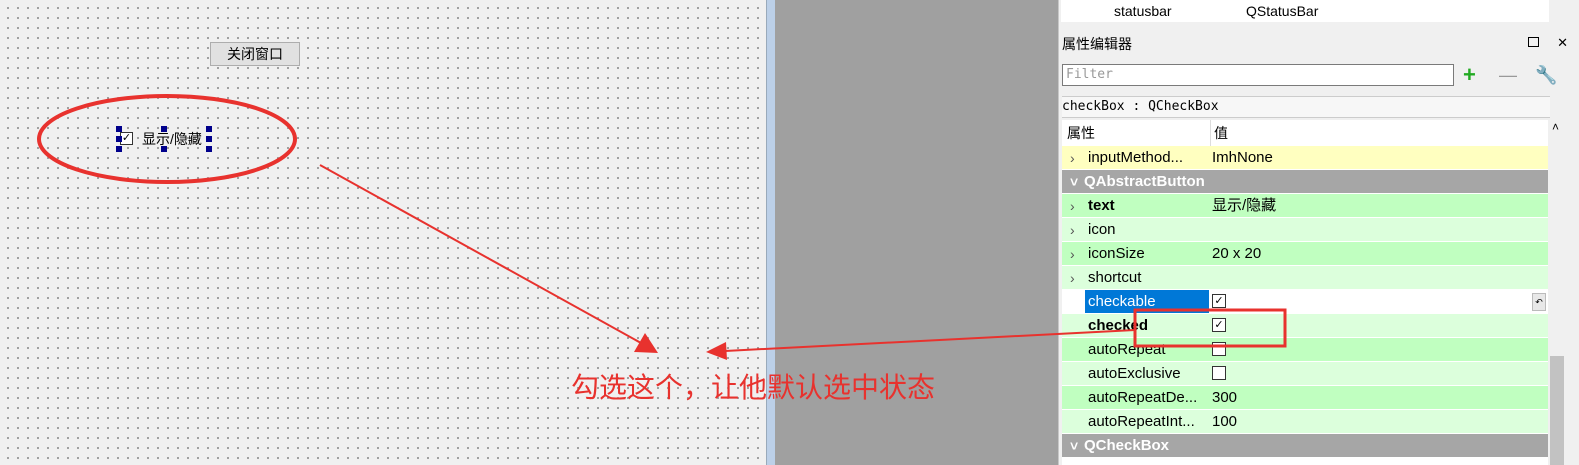  Describe the element at coordinates (167, 139) in the screenshot. I see `highlight-ellipse` at that location.